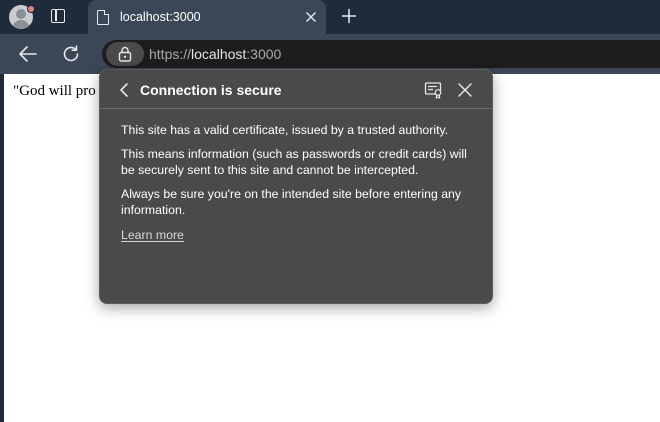 The height and width of the screenshot is (422, 660). What do you see at coordinates (330, 17) in the screenshot?
I see `tab-strip: localhost:3000` at bounding box center [330, 17].